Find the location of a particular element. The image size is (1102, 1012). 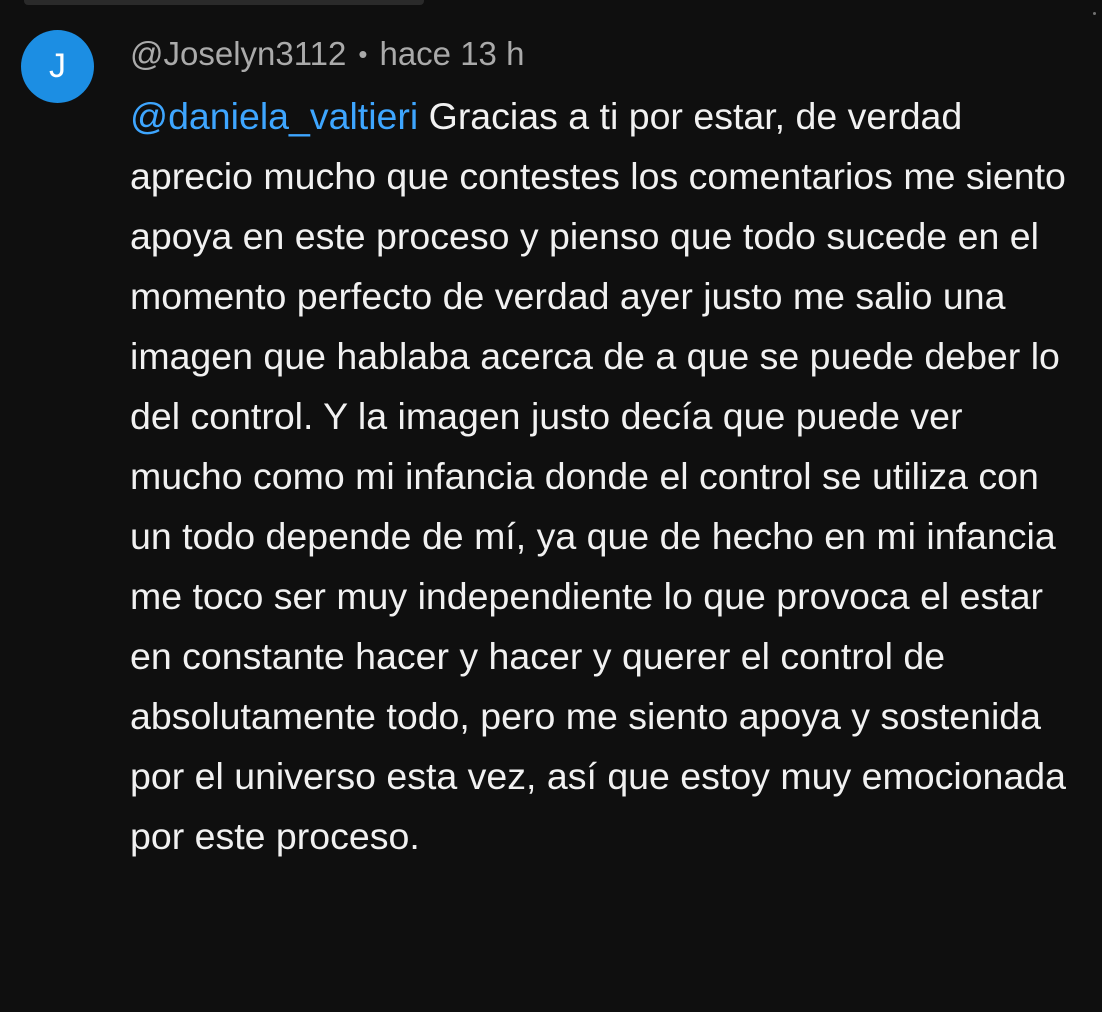

comment-timestamp: hace 13 h is located at coordinates (451, 54).